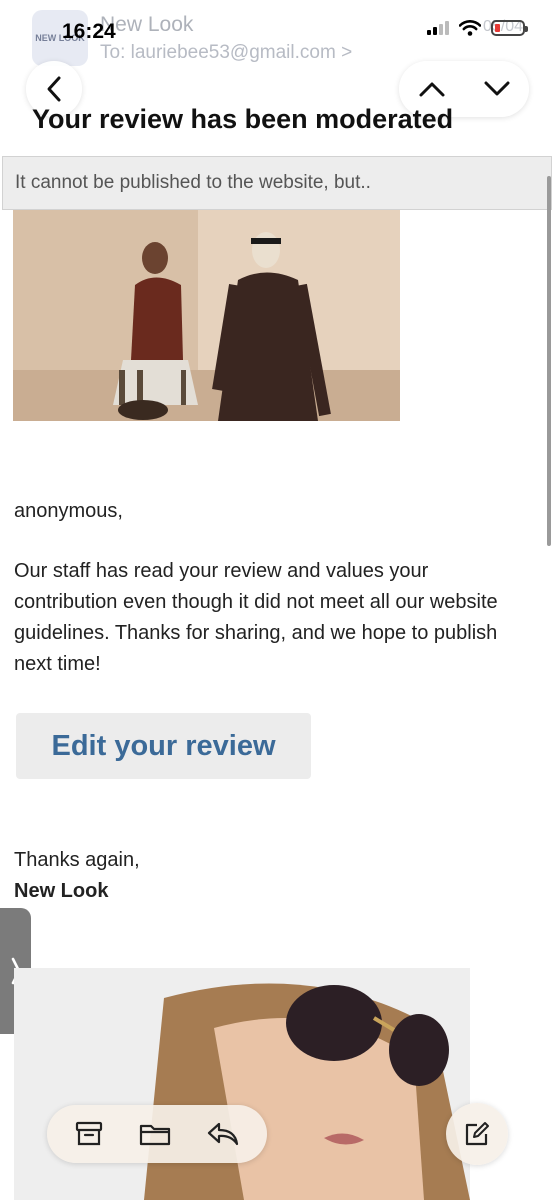 Image resolution: width=555 pixels, height=1200 pixels. I want to click on hero-image-models, so click(206, 315).